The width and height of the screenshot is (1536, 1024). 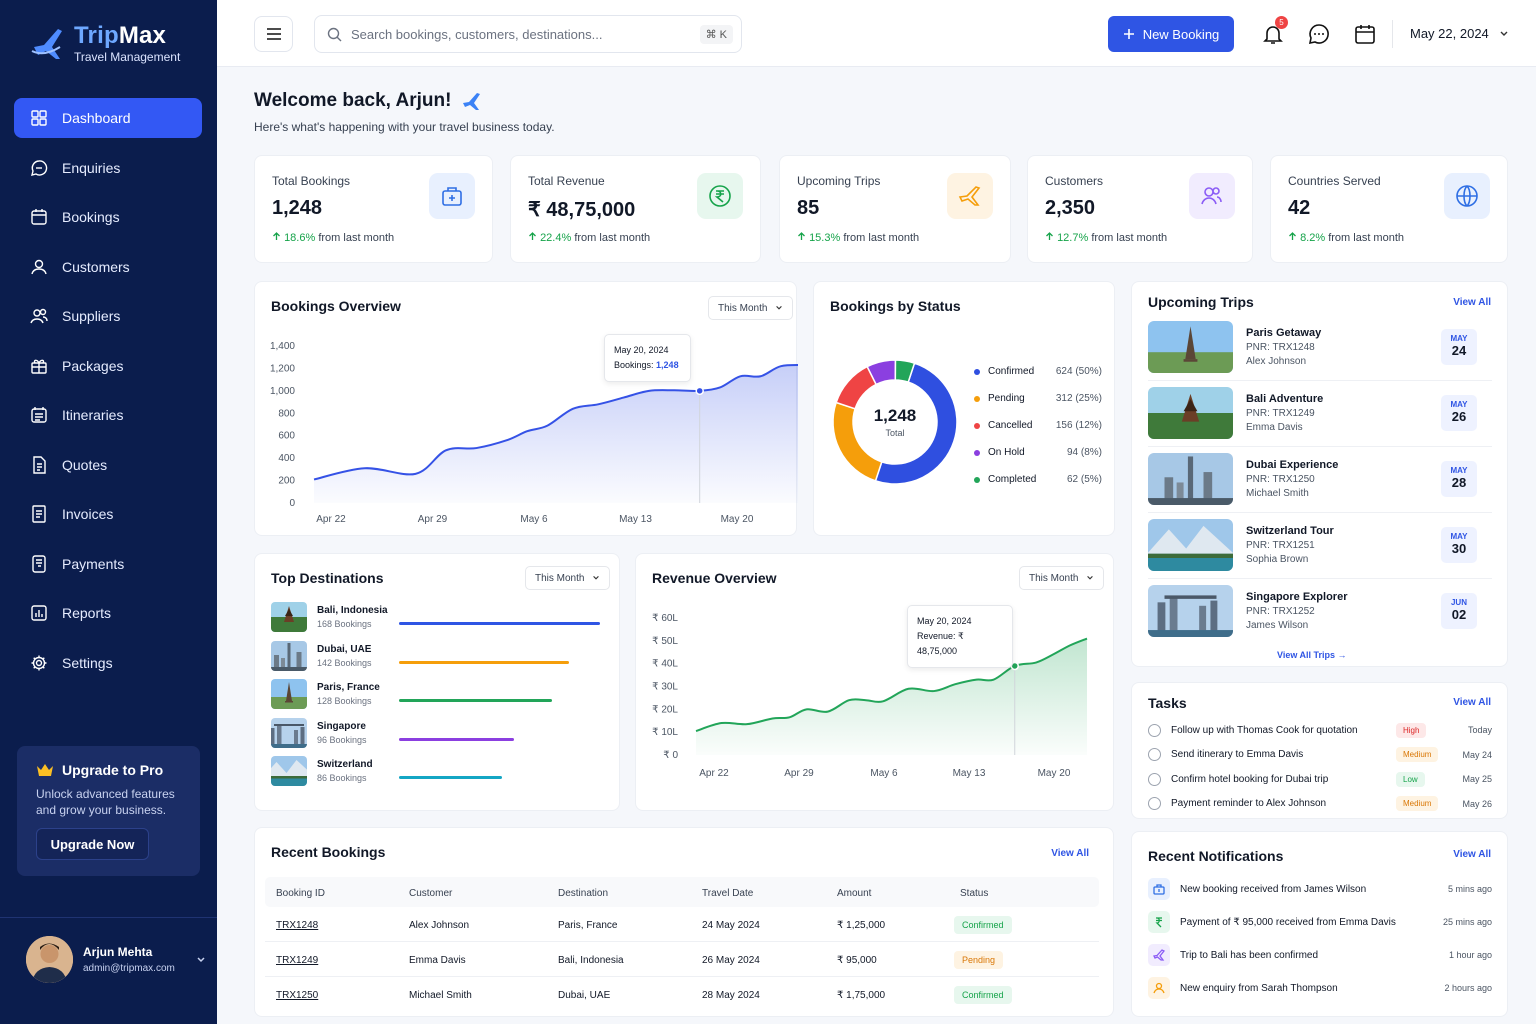 I want to click on search-icon, so click(x=334, y=34).